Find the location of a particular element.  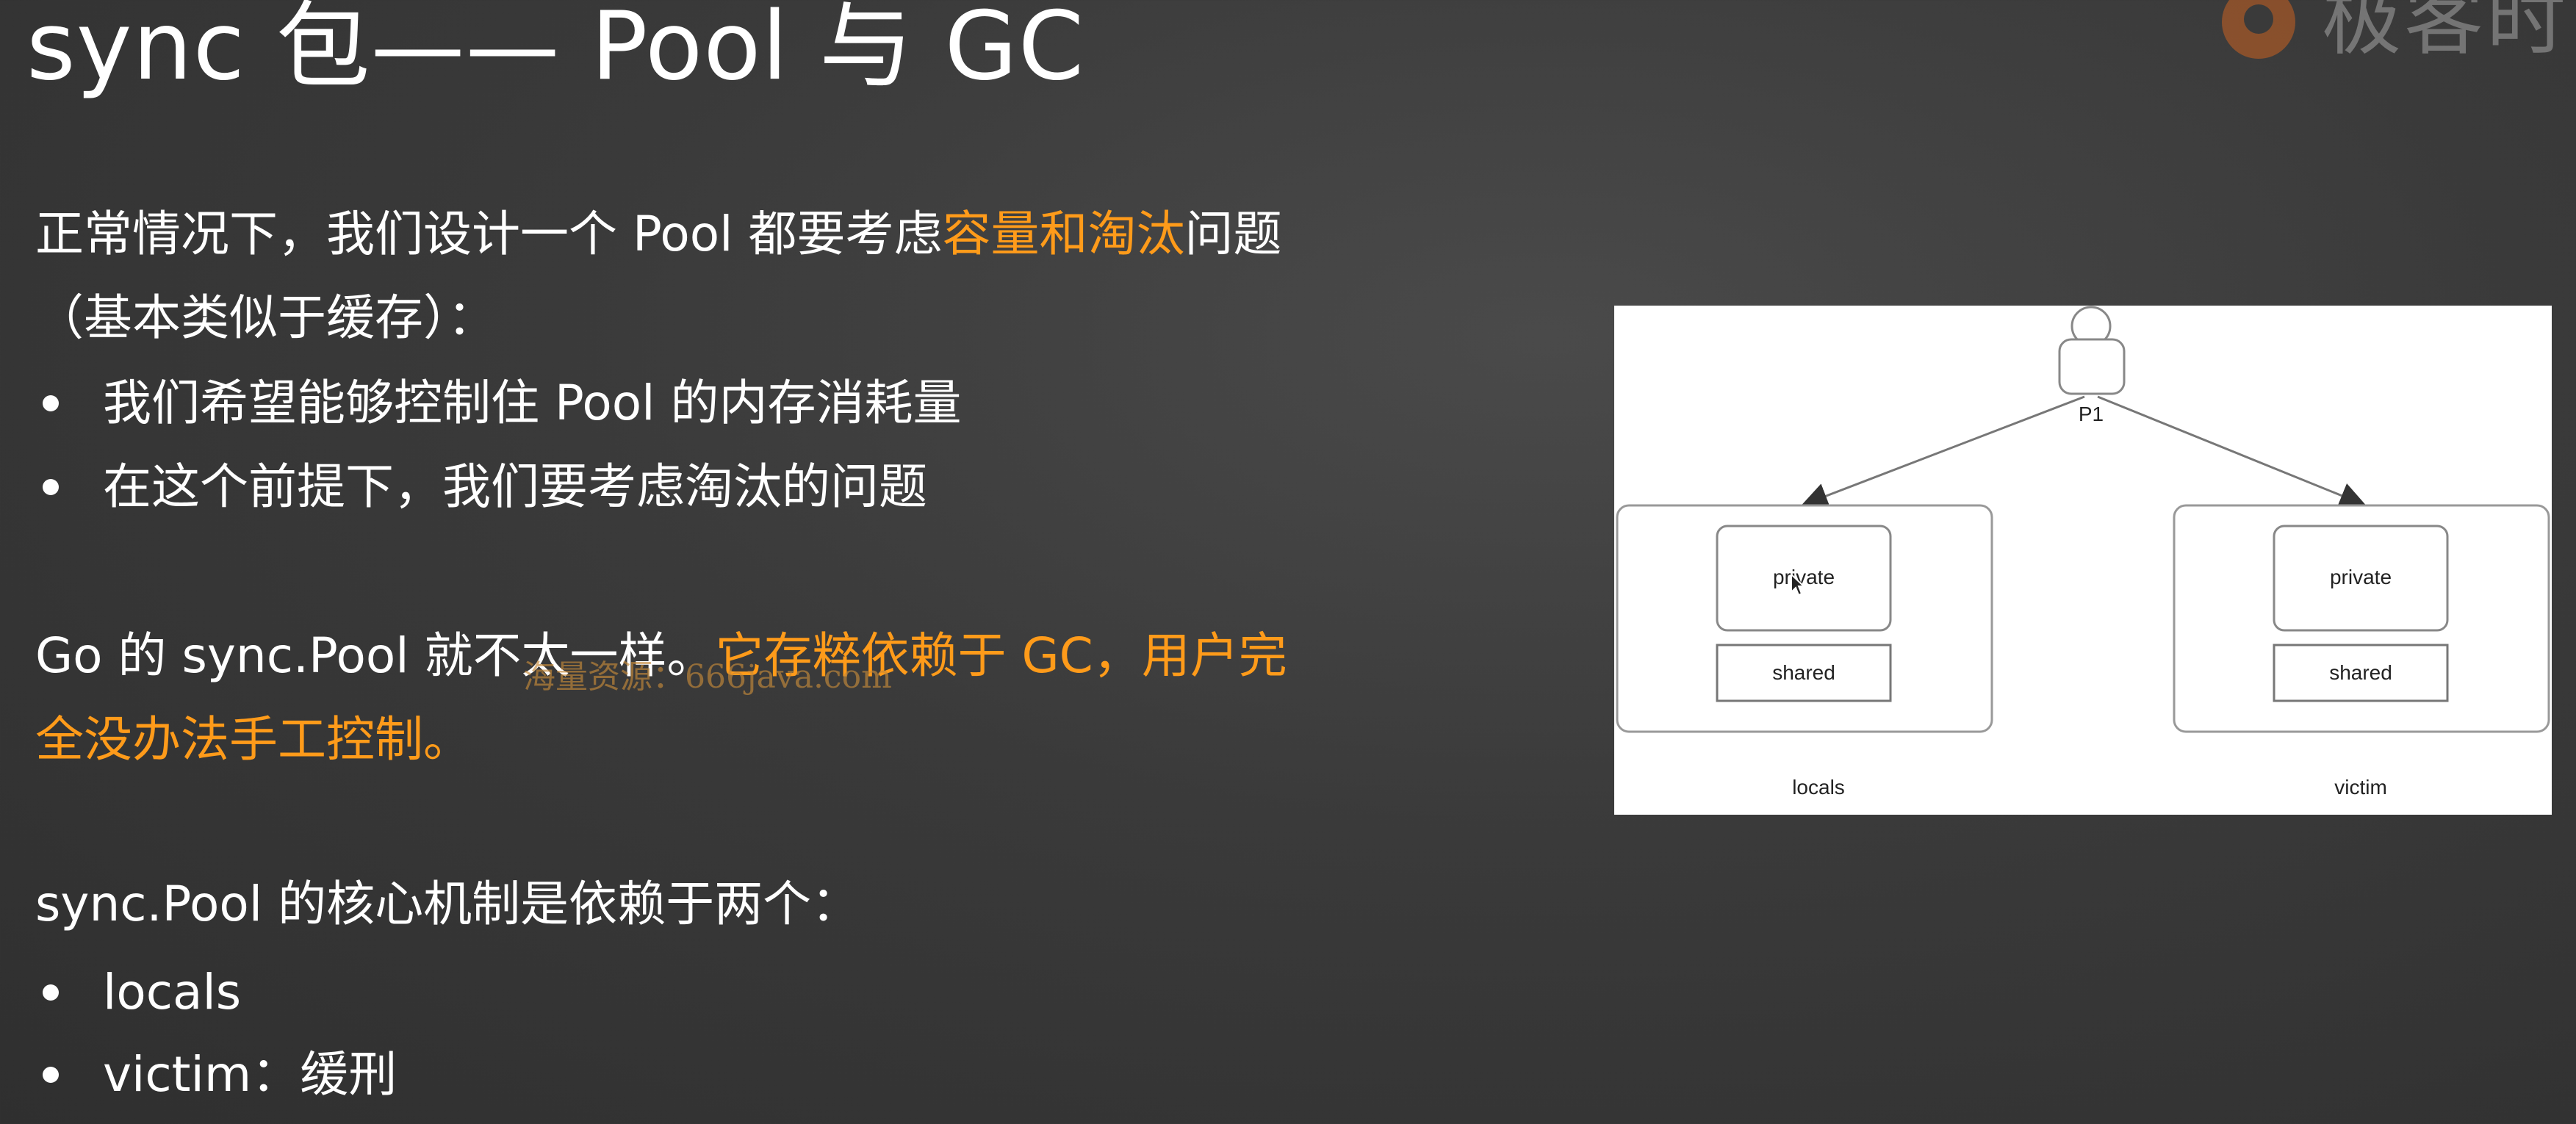

victim-private-label: private is located at coordinates (2360, 577).